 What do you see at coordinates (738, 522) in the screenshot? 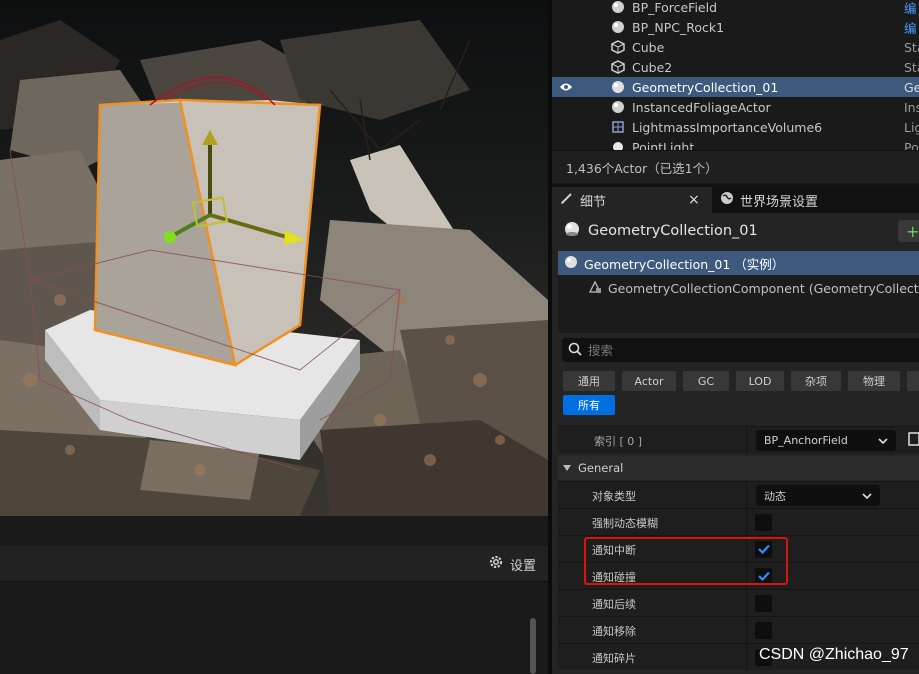
I see `force-motion-blur-row: 强制动态模糊` at bounding box center [738, 522].